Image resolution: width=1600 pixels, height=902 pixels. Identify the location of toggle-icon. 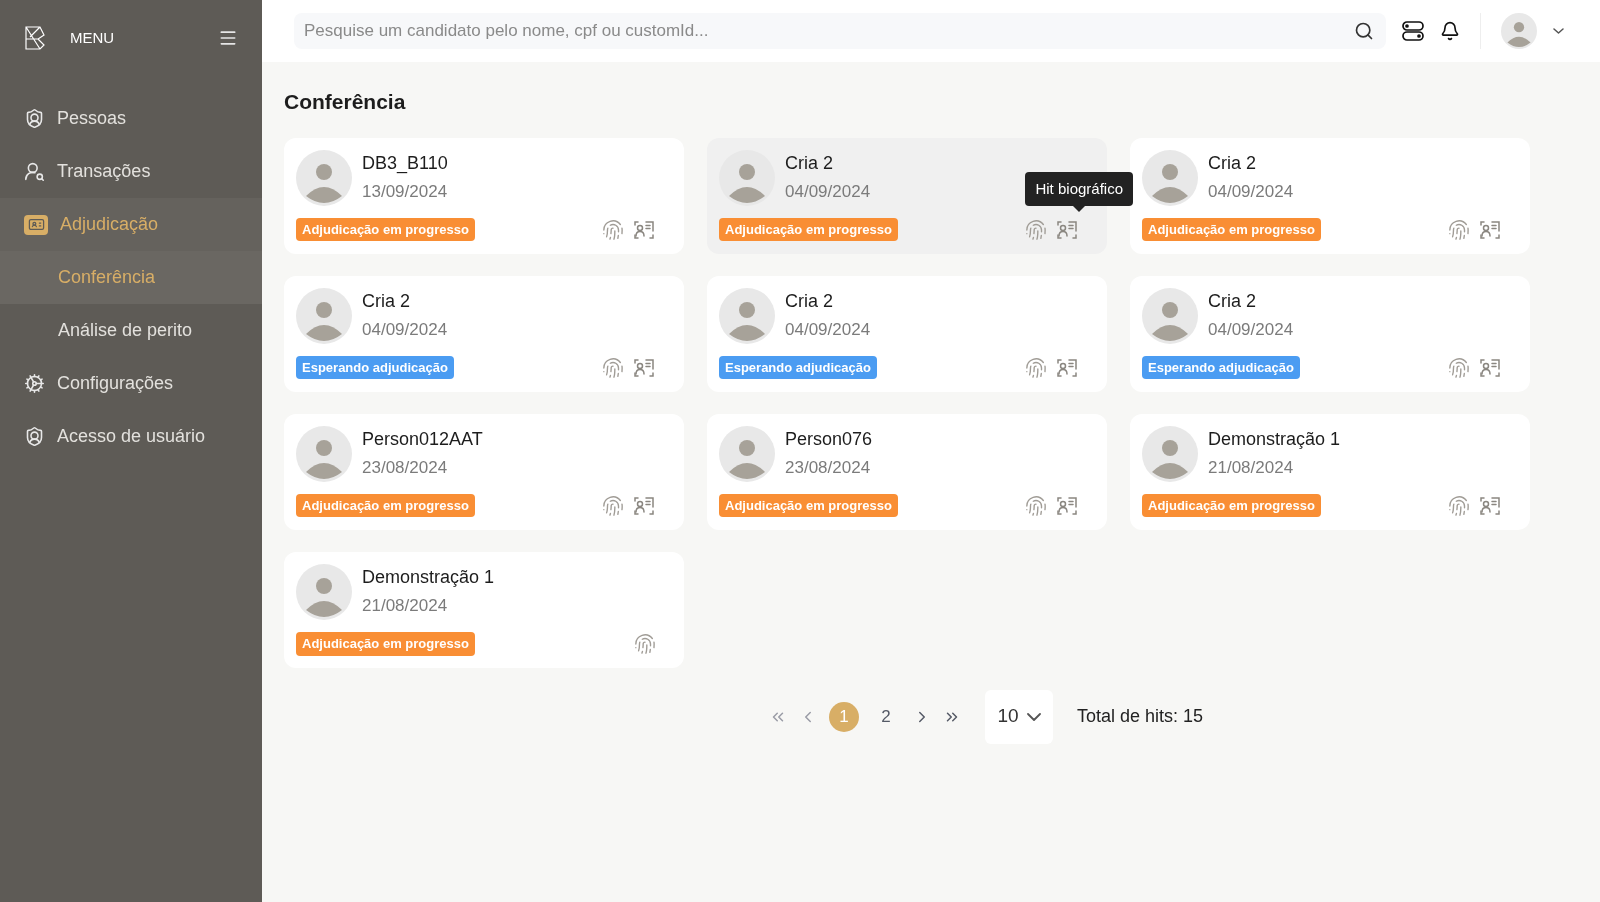
(1413, 31).